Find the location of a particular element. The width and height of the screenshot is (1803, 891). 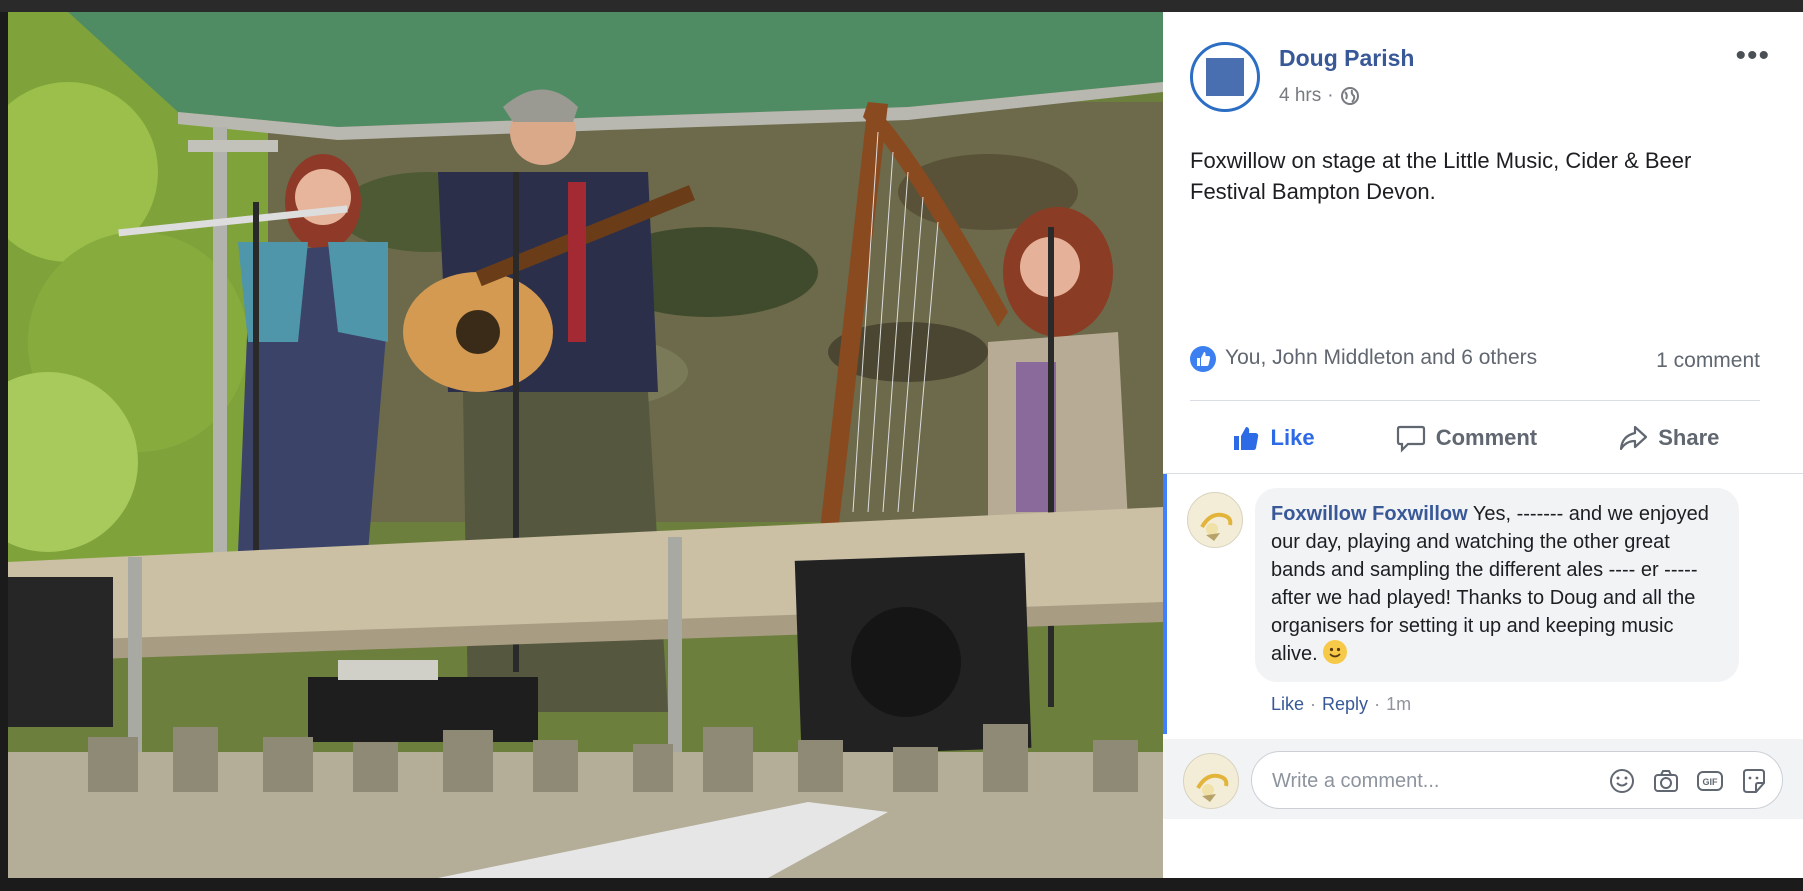

post-header: Doug Parish 4 hrs · ••• is located at coordinates (1483, 72).